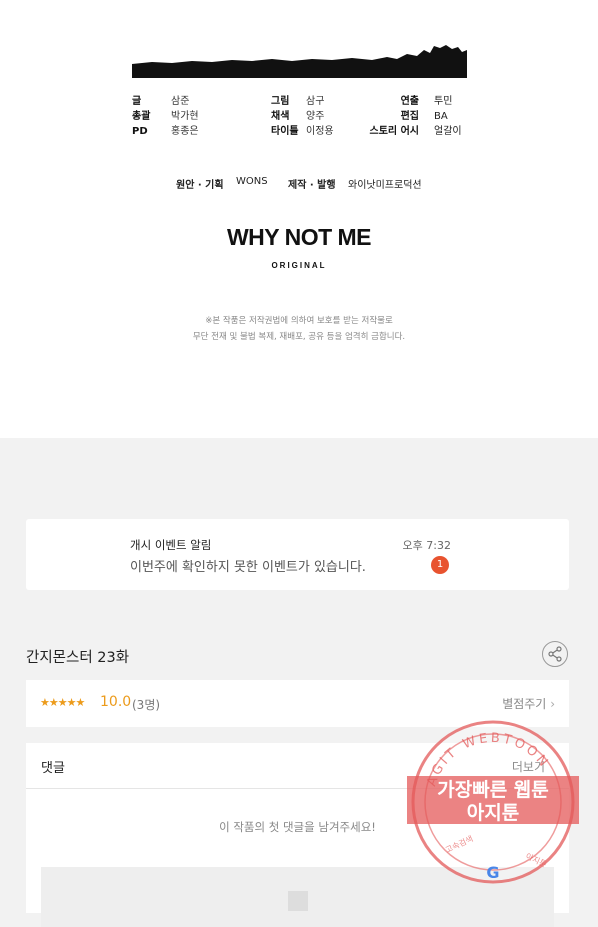  What do you see at coordinates (297, 766) in the screenshot?
I see `comments-header: 댓글 더보기` at bounding box center [297, 766].